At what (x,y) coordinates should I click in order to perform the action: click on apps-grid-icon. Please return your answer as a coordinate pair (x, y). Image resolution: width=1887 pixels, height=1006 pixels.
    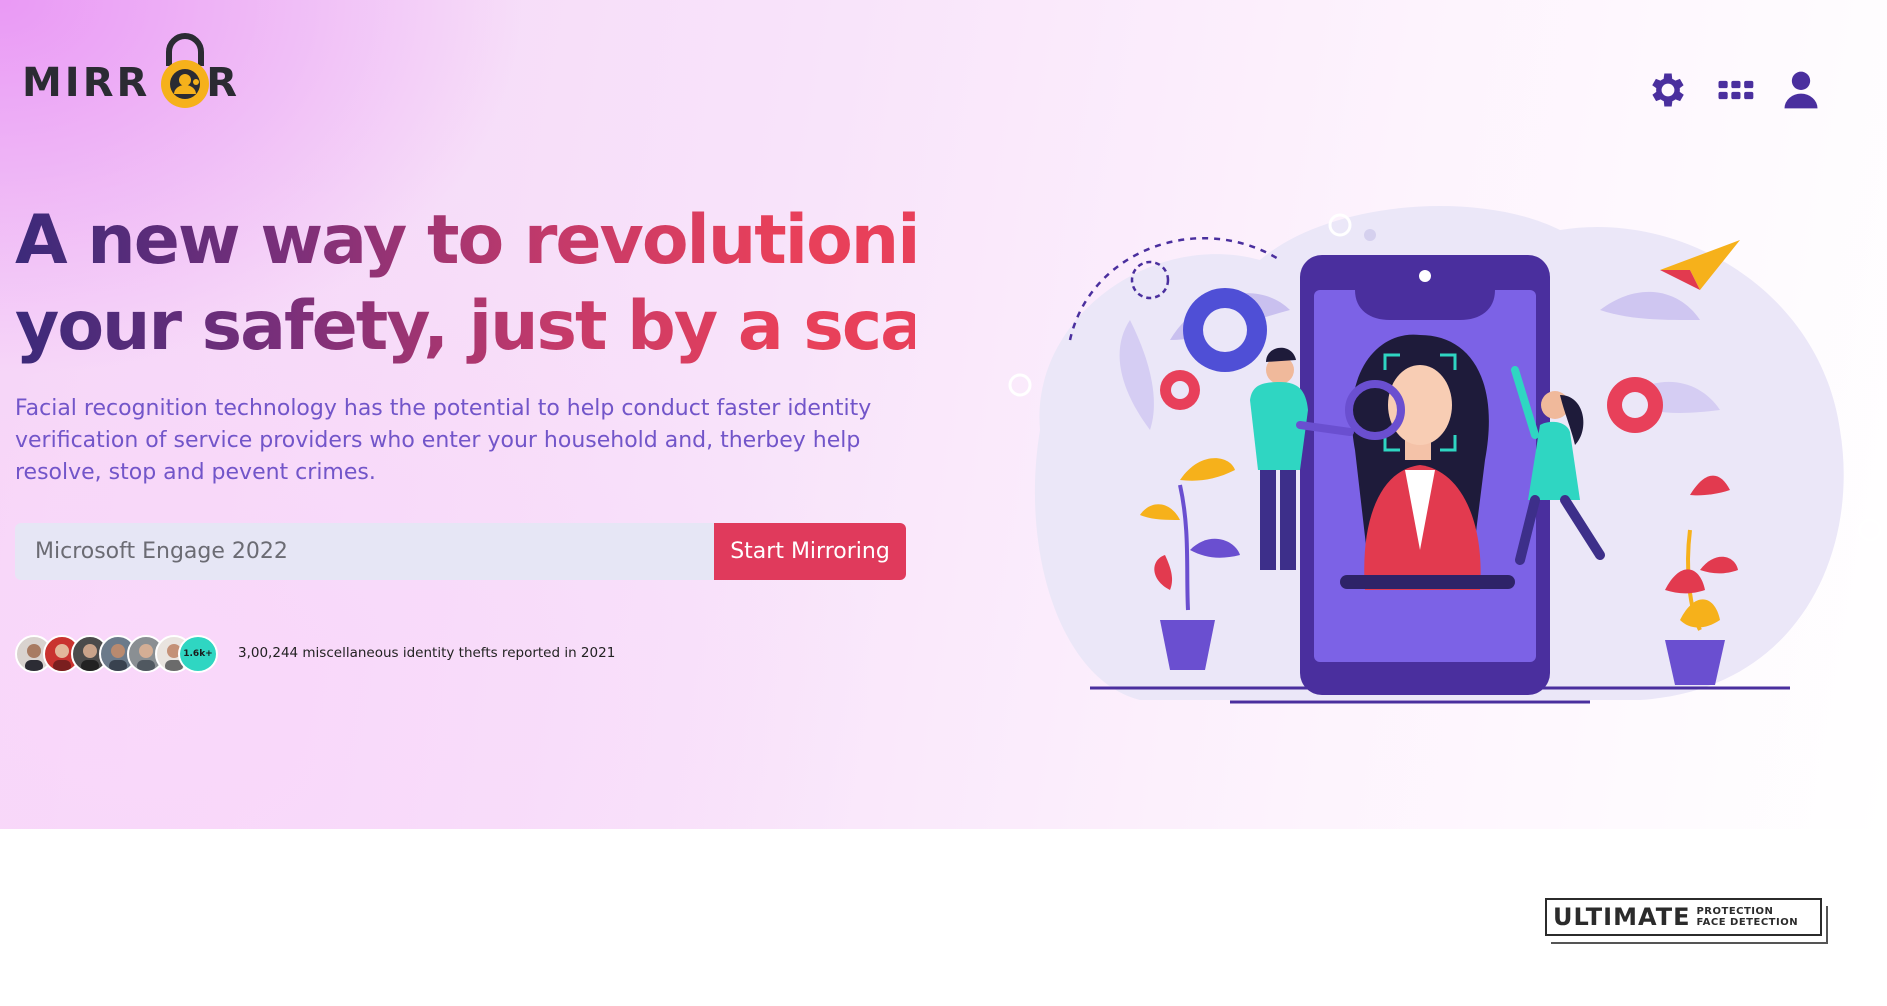
    Looking at the image, I should click on (1735, 90).